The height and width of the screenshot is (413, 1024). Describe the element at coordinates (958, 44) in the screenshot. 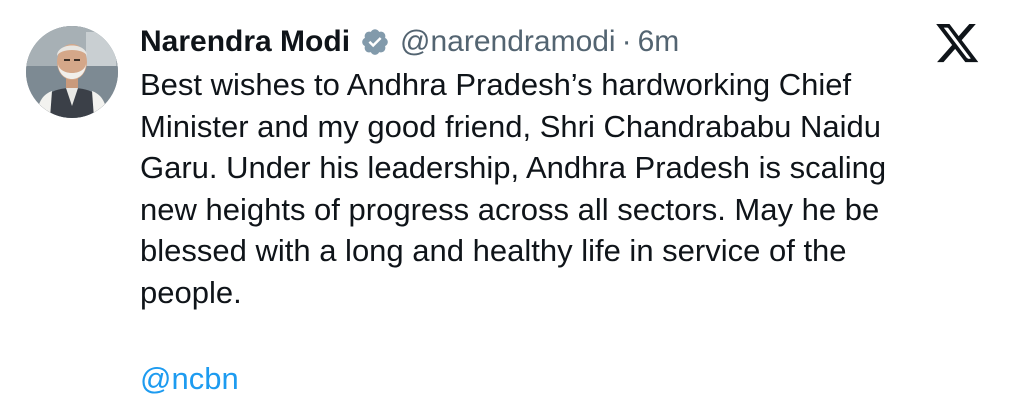

I see `x-logo-icon` at that location.